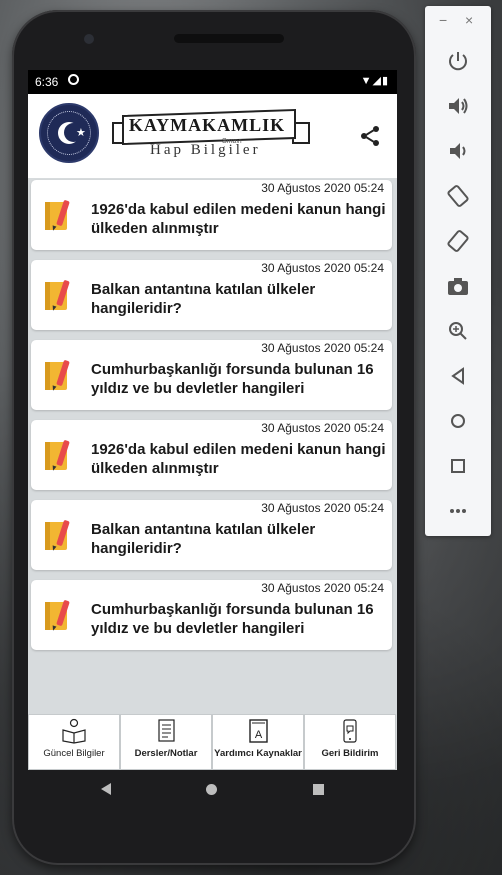 The width and height of the screenshot is (502, 875). What do you see at coordinates (229, 38) in the screenshot?
I see `earpiece-speaker` at bounding box center [229, 38].